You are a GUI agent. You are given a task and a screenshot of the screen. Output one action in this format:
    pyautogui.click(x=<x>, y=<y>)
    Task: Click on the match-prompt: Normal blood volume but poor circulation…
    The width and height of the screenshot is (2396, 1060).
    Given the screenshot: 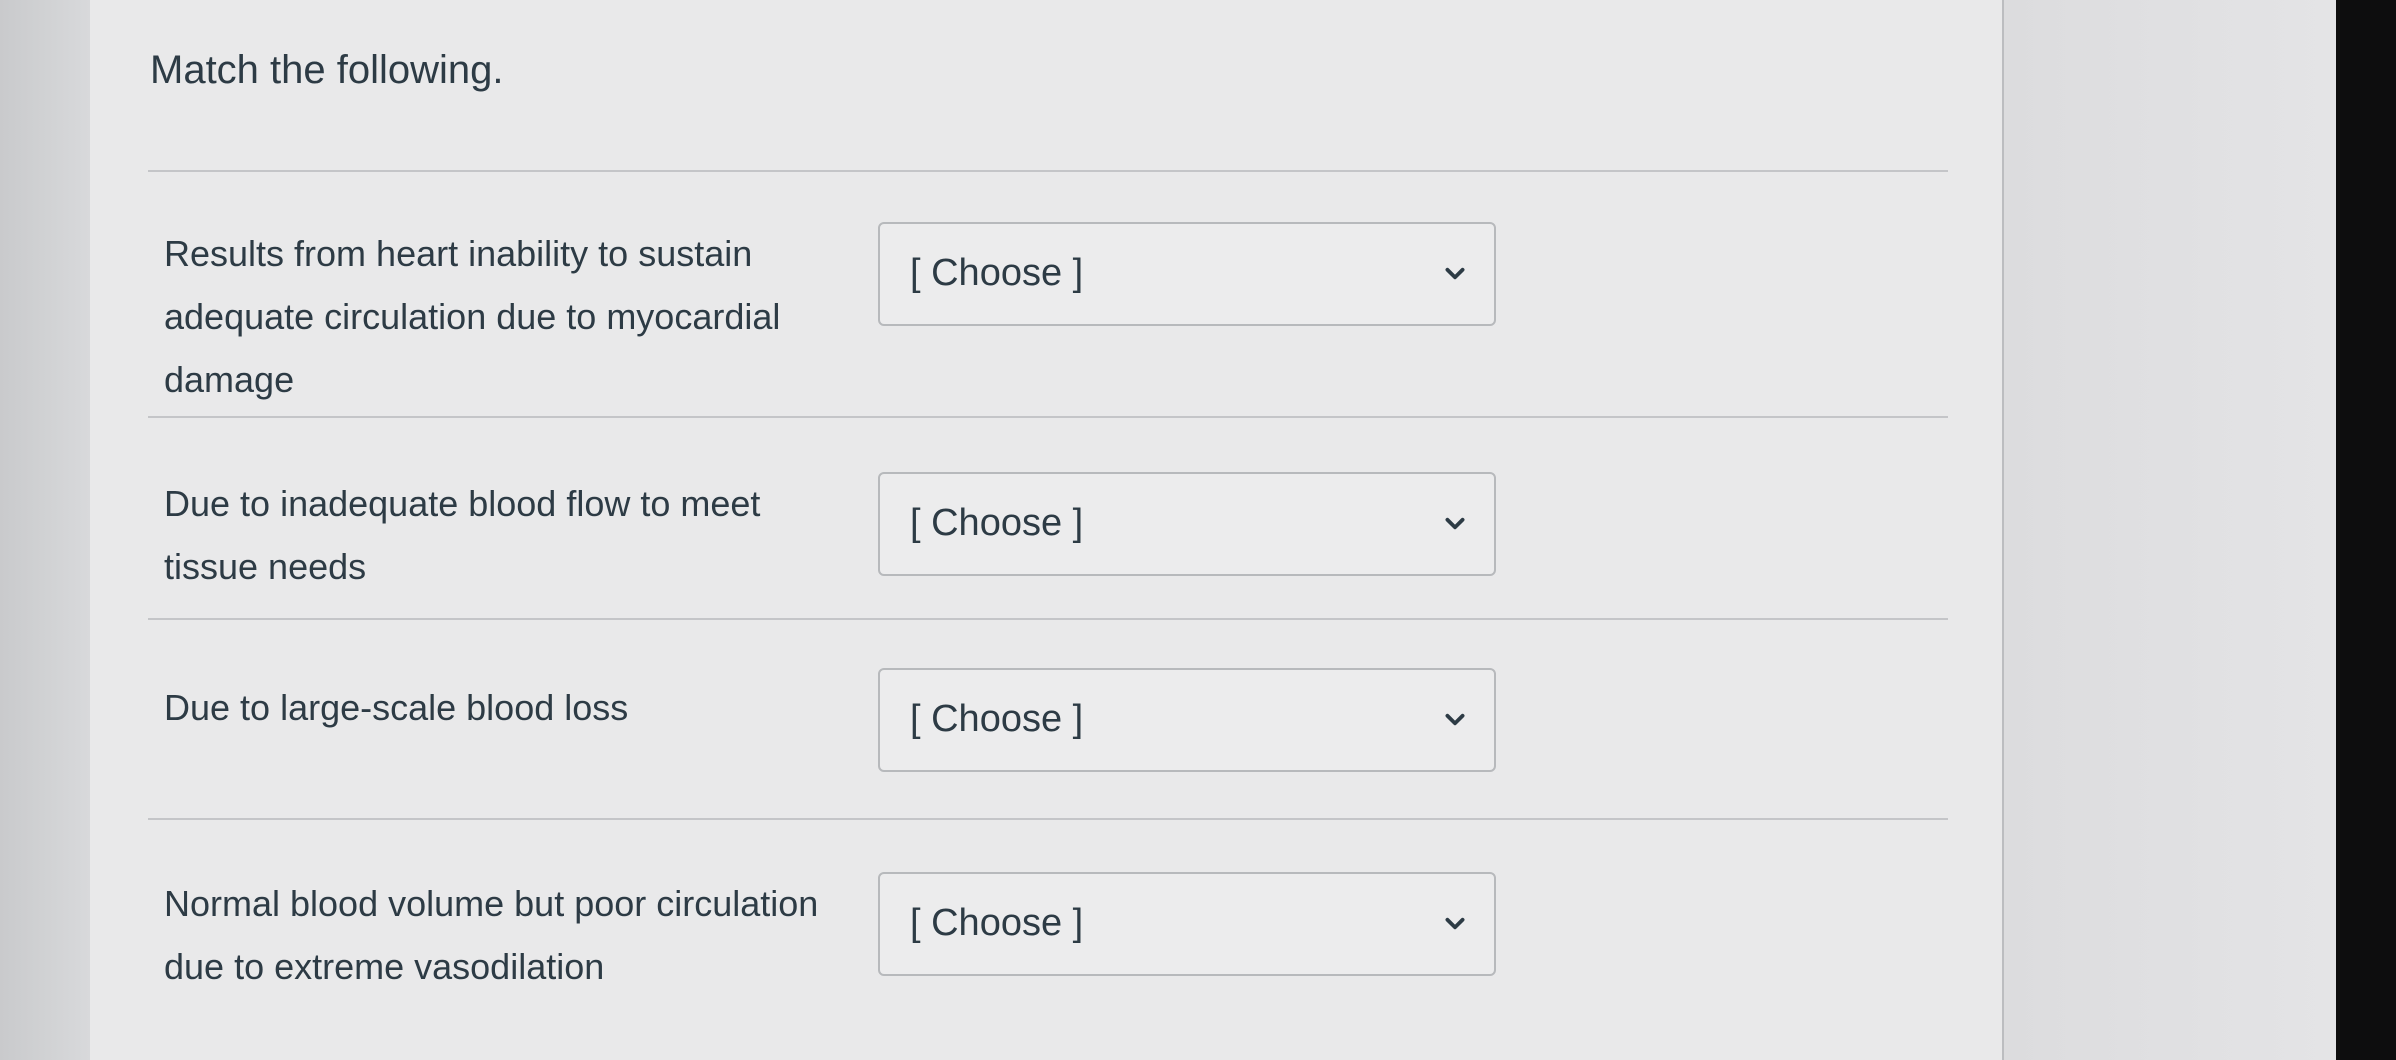 What is the action you would take?
    pyautogui.click(x=491, y=935)
    